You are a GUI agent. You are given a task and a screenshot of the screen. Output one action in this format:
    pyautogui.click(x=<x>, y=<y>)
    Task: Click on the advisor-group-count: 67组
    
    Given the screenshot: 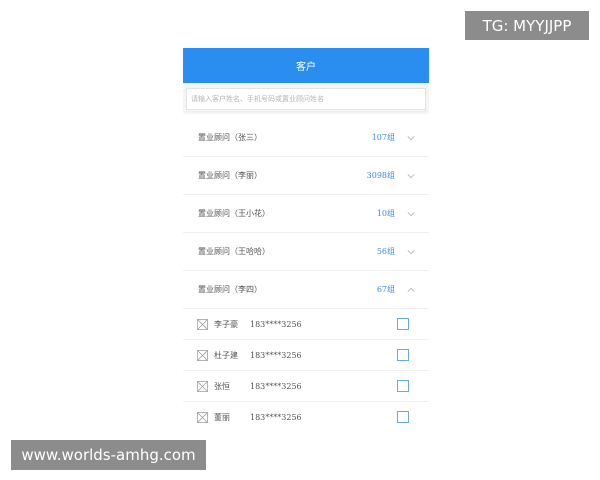 What is the action you would take?
    pyautogui.click(x=385, y=289)
    